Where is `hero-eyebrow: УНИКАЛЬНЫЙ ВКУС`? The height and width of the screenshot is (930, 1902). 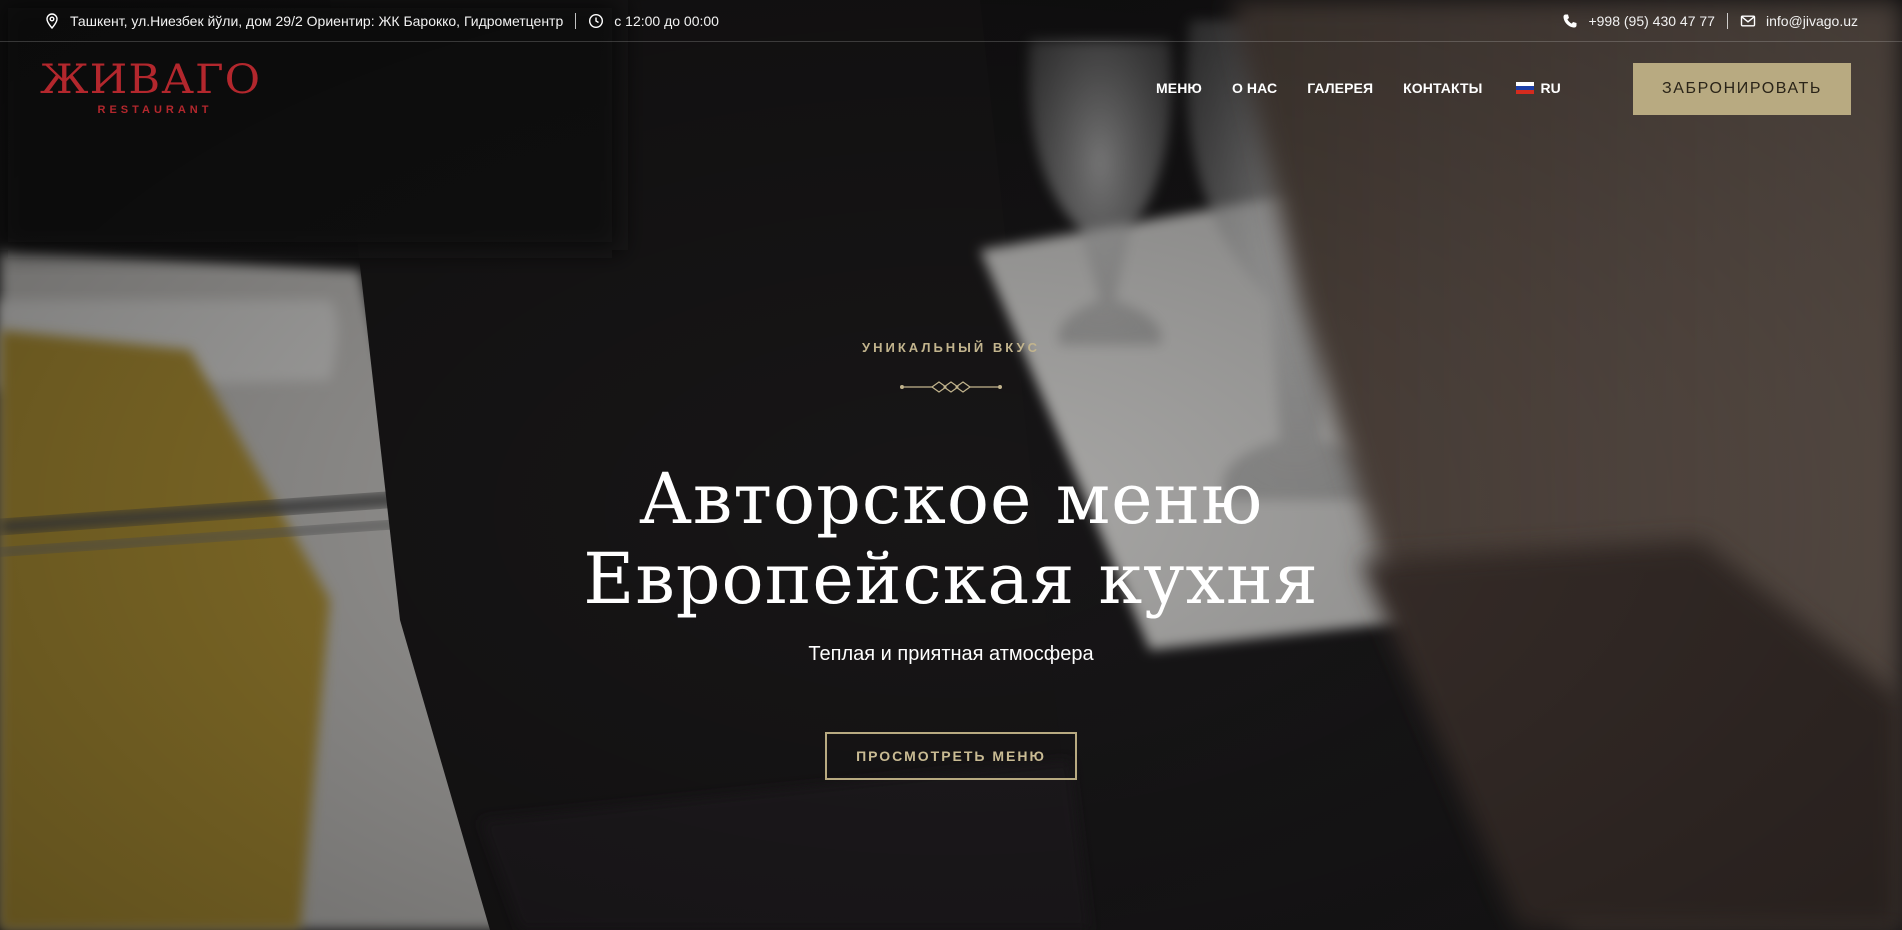
hero-eyebrow: УНИКАЛЬНЫЙ ВКУС is located at coordinates (951, 347).